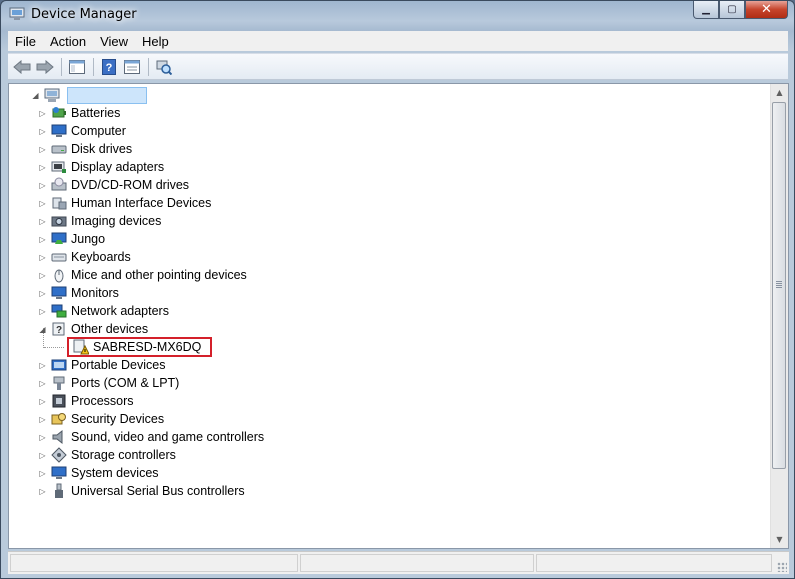 The image size is (795, 579). I want to click on tree-category-label: Other devices, so click(110, 329).